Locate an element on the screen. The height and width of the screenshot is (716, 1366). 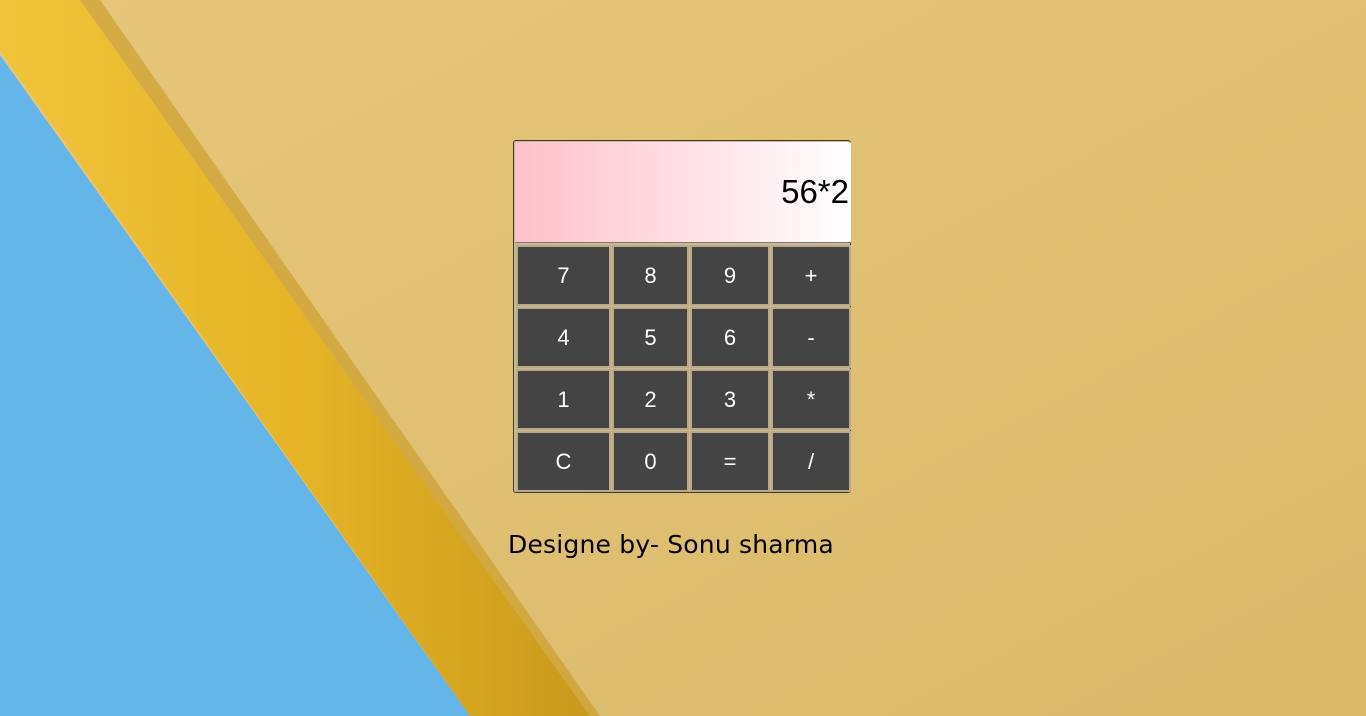
key-9: 9 is located at coordinates (730, 275).